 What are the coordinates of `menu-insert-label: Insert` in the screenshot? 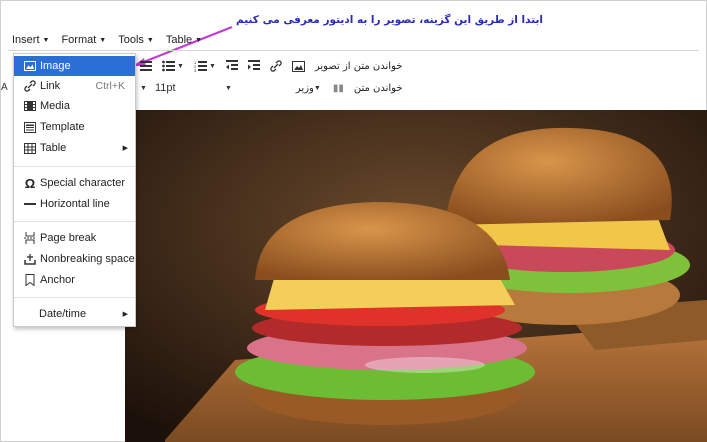 It's located at (26, 40).